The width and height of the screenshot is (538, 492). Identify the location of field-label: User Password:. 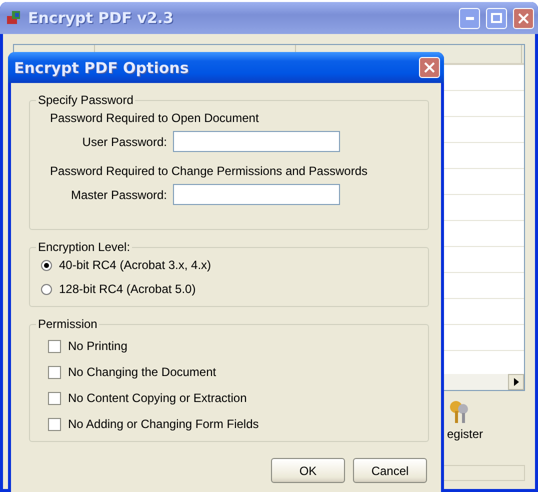
(124, 141).